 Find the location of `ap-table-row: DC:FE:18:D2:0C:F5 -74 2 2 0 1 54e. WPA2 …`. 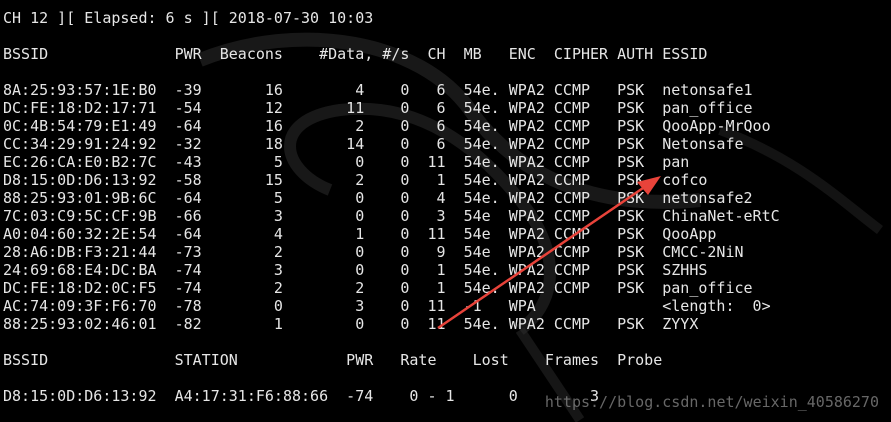

ap-table-row: DC:FE:18:D2:0C:F5 -74 2 2 0 1 54e. WPA2 … is located at coordinates (378, 288).